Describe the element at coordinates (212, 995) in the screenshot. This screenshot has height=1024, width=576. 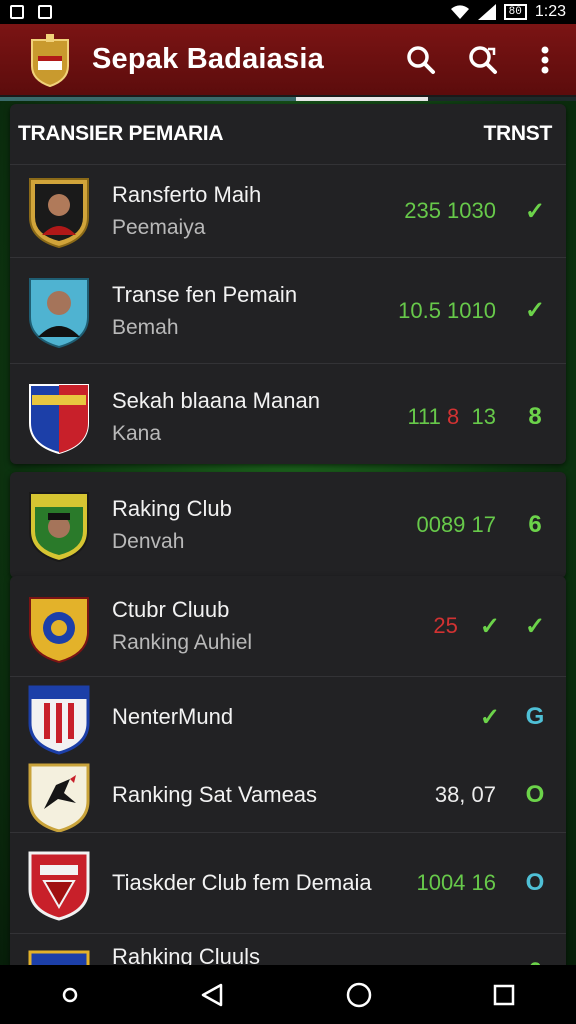
I see `back-icon` at that location.